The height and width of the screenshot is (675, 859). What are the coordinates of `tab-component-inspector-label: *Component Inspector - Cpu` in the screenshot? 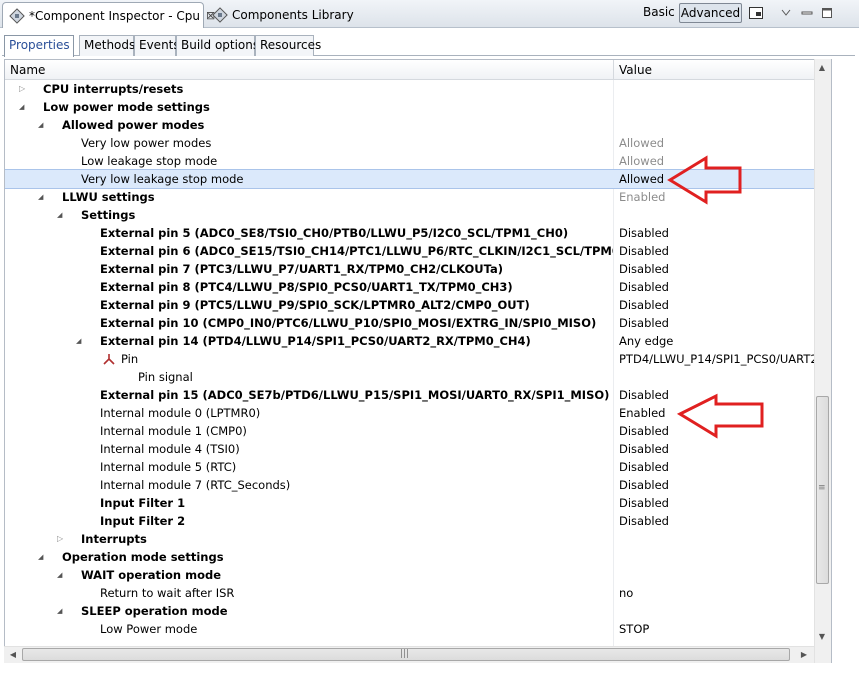 It's located at (115, 15).